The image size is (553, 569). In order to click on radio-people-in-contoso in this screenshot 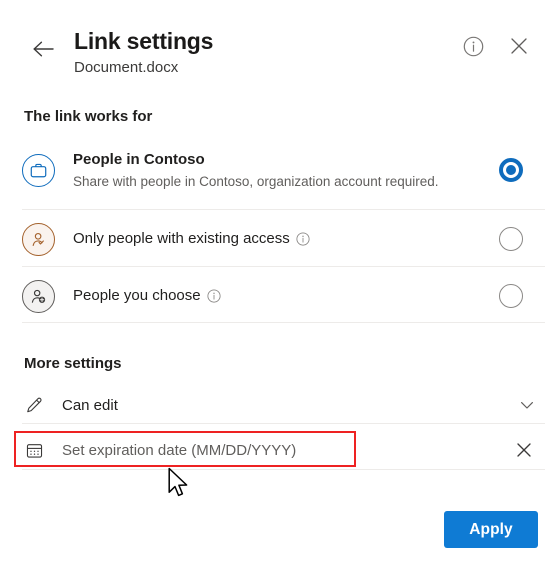, I will do `click(511, 170)`.